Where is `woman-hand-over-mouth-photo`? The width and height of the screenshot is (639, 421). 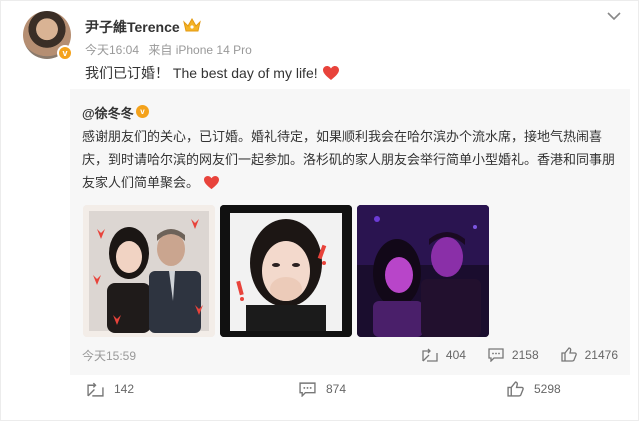
woman-hand-over-mouth-photo is located at coordinates (286, 271).